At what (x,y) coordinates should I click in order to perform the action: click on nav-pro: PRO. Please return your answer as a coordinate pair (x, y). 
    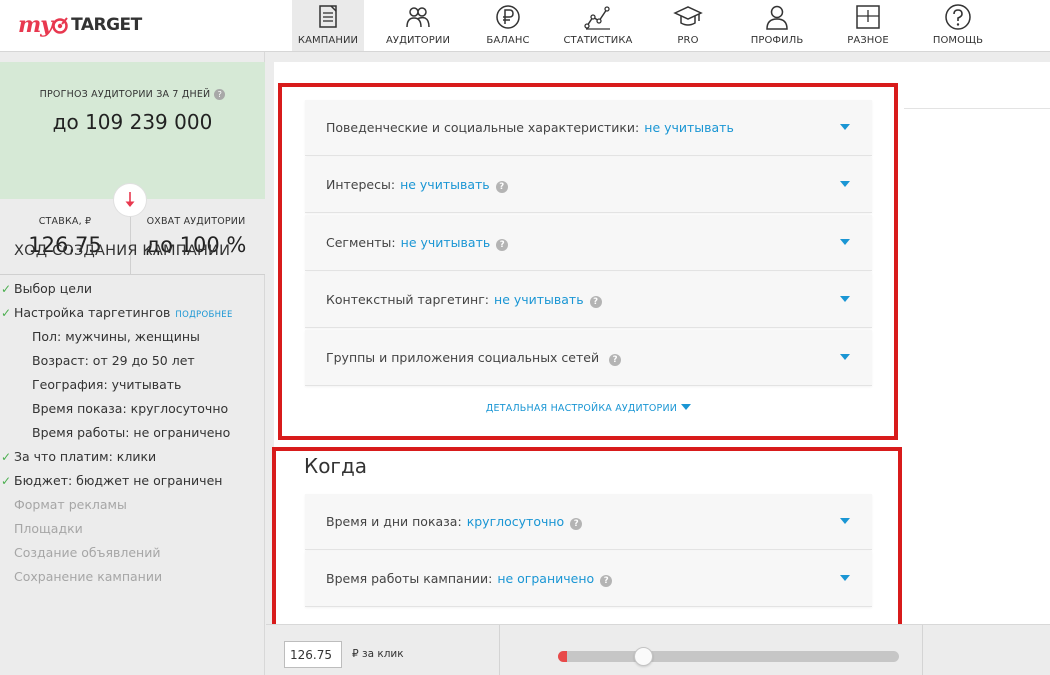
    Looking at the image, I should click on (688, 25).